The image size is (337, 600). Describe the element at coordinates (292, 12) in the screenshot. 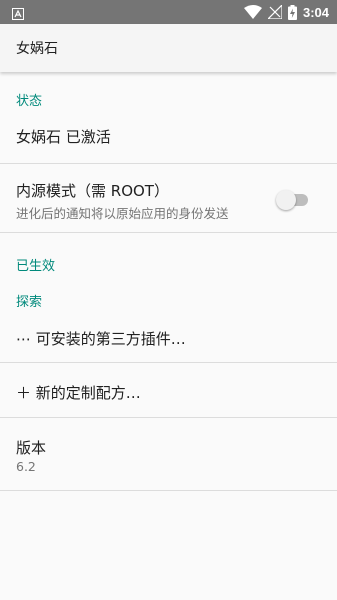

I see `battery-charging-icon` at that location.